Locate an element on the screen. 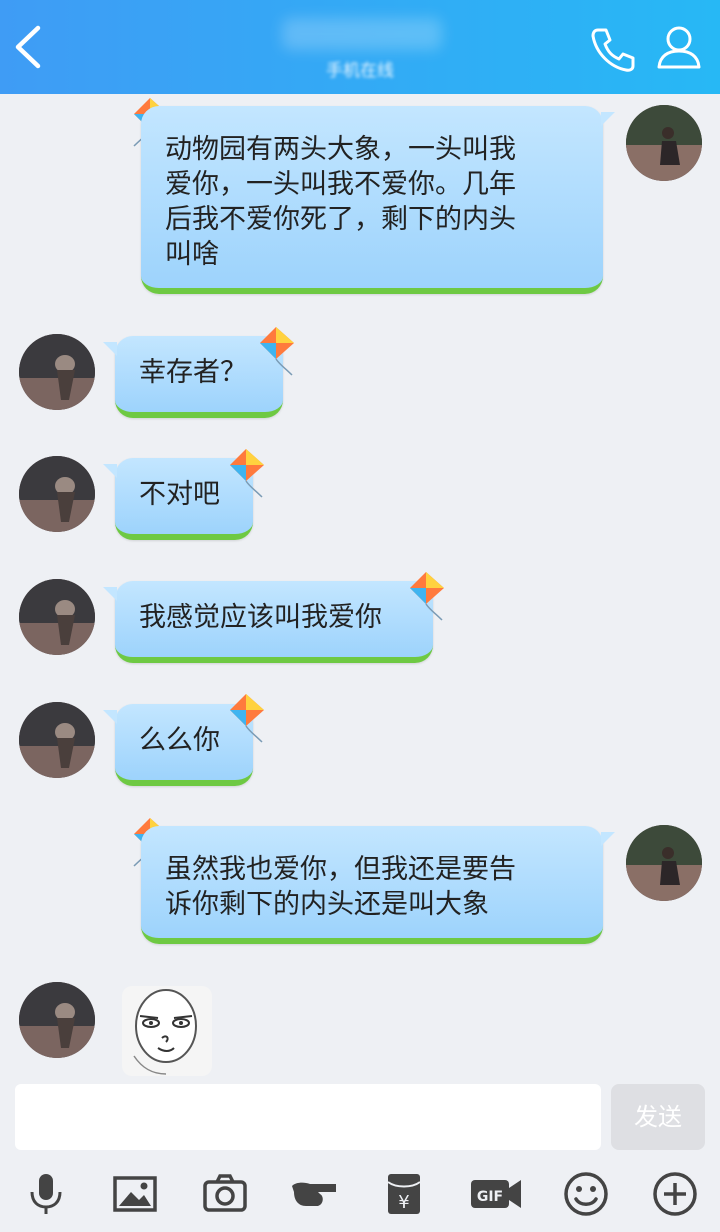 This screenshot has width=720, height=1232. gif-icon: GIF is located at coordinates (496, 1194).